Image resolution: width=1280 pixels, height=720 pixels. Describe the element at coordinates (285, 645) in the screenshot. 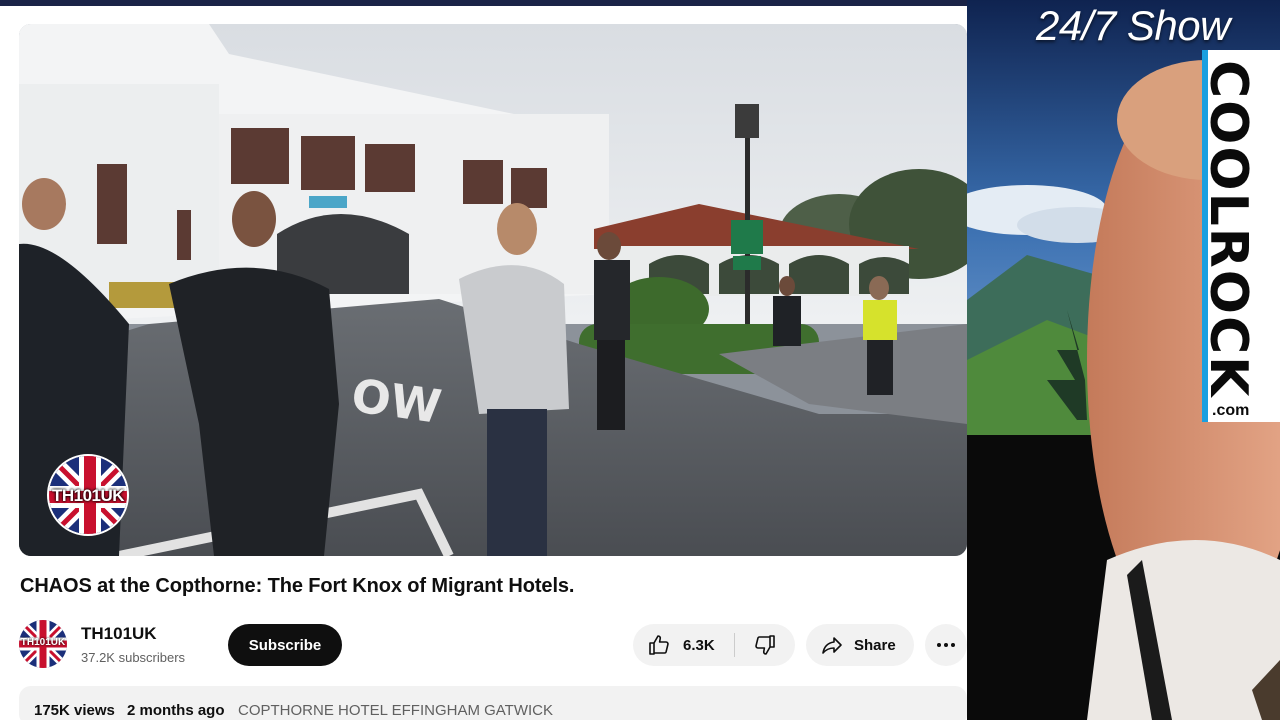

I see `subscribe-button: Subscribe` at that location.